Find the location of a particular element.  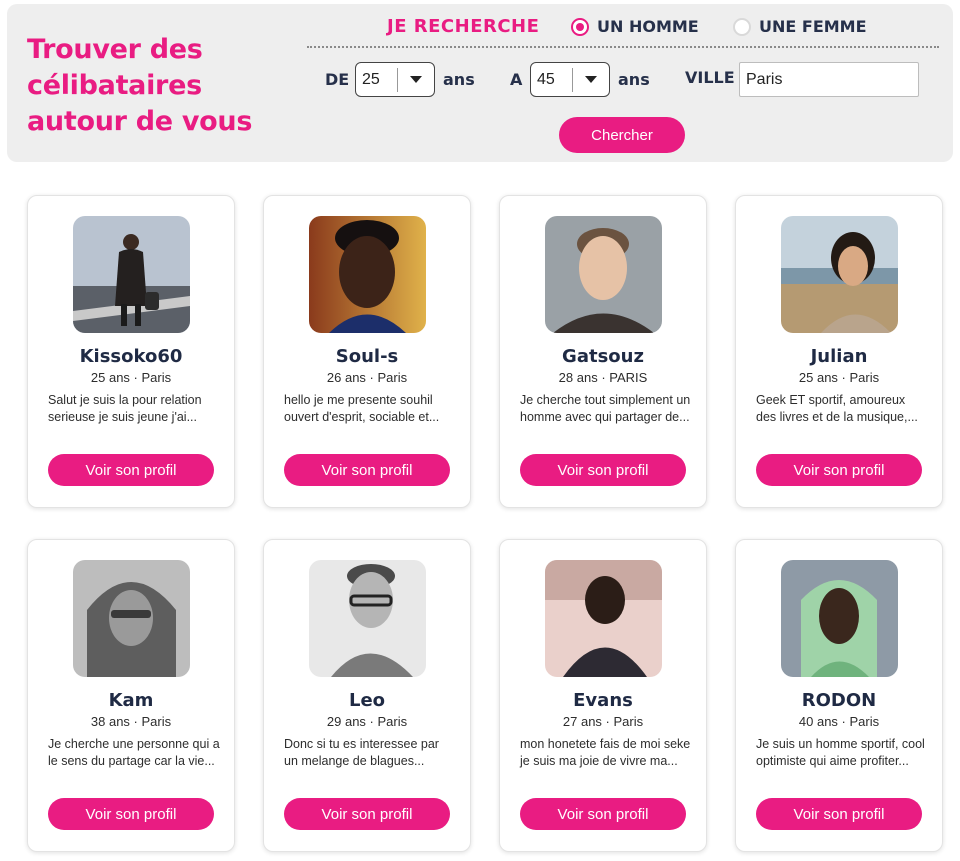

page-headline: Trouver des célibataires autour de vous is located at coordinates (140, 85).